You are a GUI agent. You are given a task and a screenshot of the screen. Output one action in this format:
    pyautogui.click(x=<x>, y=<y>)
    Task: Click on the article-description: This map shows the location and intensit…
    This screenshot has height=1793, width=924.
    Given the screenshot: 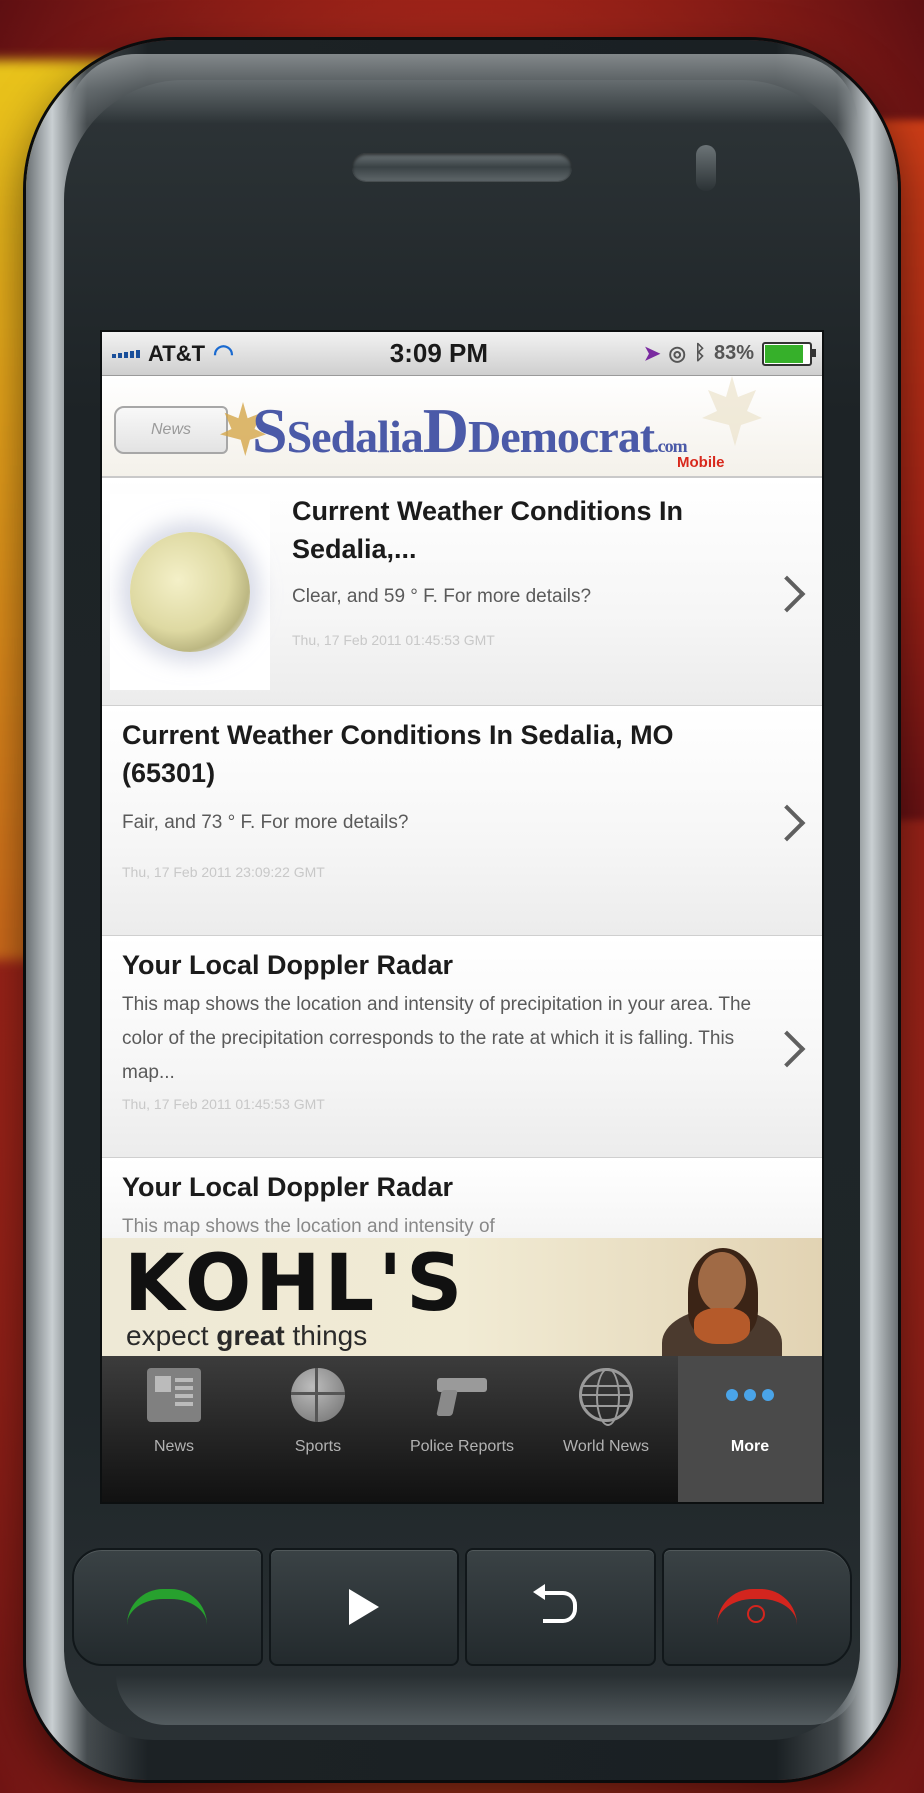 What is the action you would take?
    pyautogui.click(x=437, y=1038)
    